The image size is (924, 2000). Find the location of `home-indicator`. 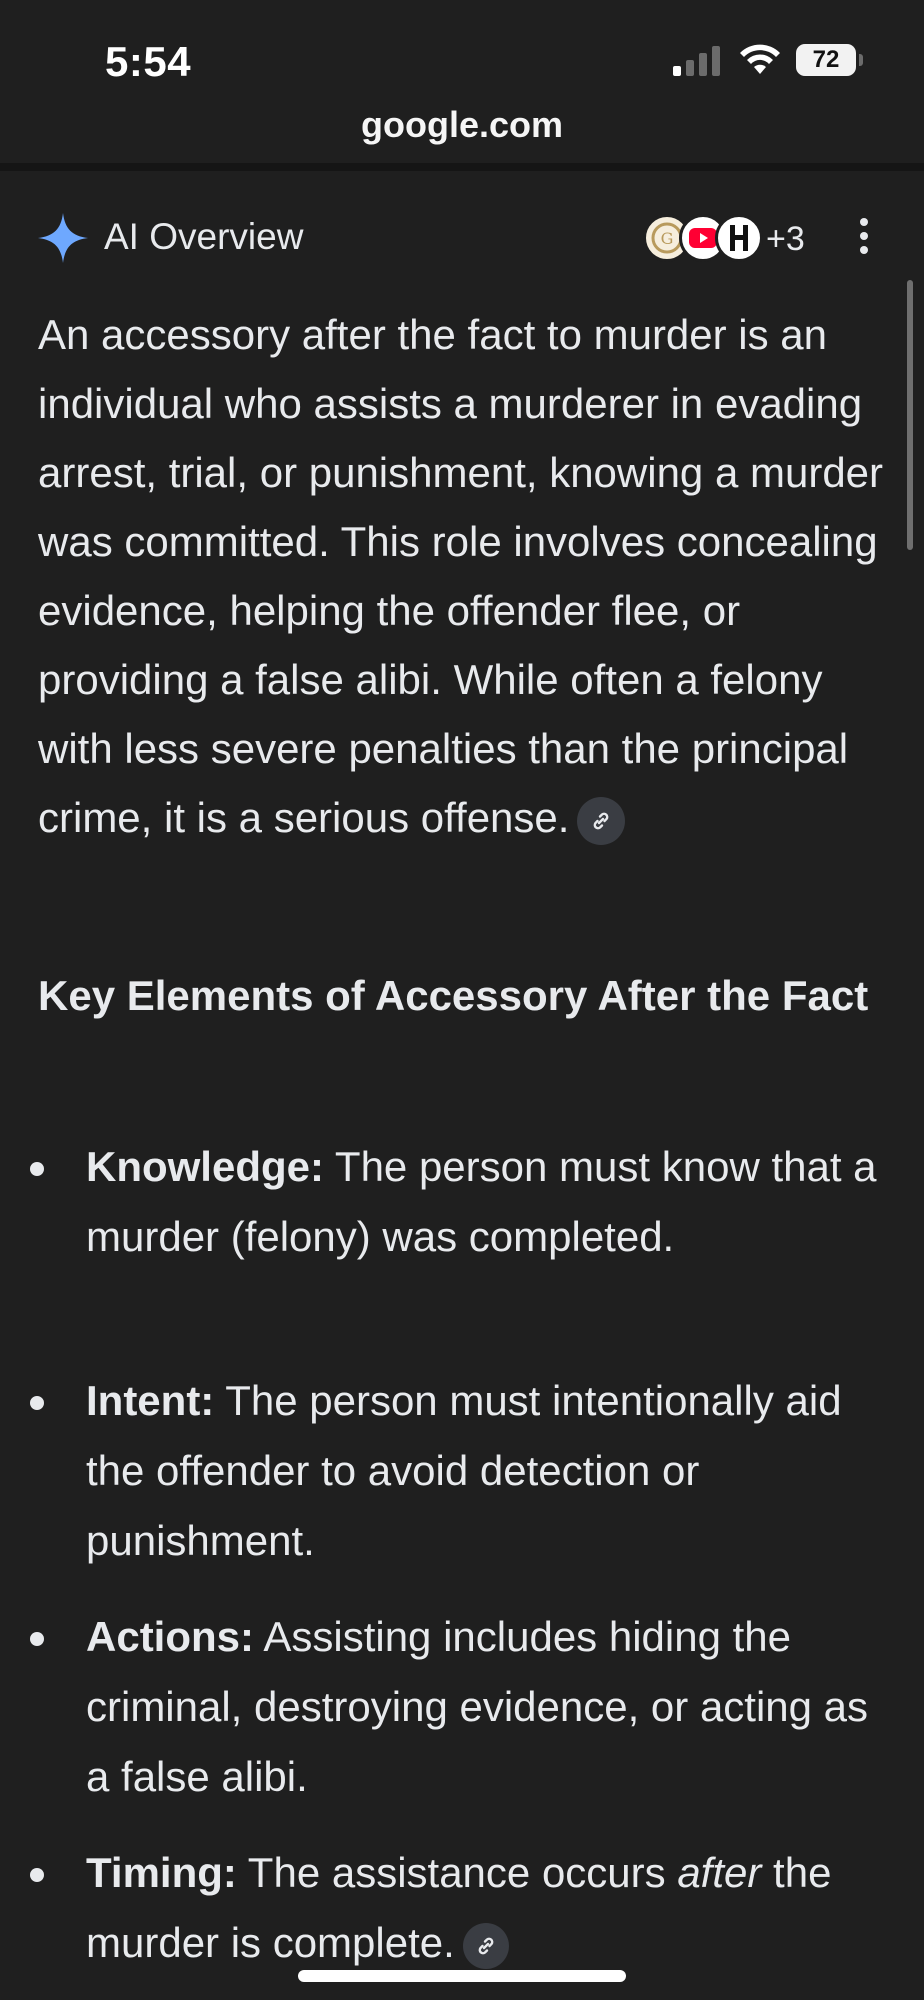

home-indicator is located at coordinates (462, 1976).